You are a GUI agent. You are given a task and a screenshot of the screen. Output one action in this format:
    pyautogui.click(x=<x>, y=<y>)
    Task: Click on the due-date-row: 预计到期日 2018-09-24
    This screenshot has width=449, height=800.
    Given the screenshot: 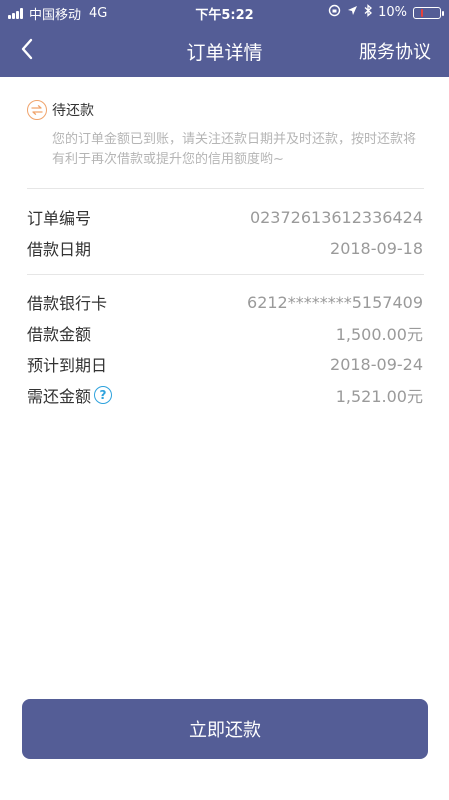 What is the action you would take?
    pyautogui.click(x=225, y=364)
    